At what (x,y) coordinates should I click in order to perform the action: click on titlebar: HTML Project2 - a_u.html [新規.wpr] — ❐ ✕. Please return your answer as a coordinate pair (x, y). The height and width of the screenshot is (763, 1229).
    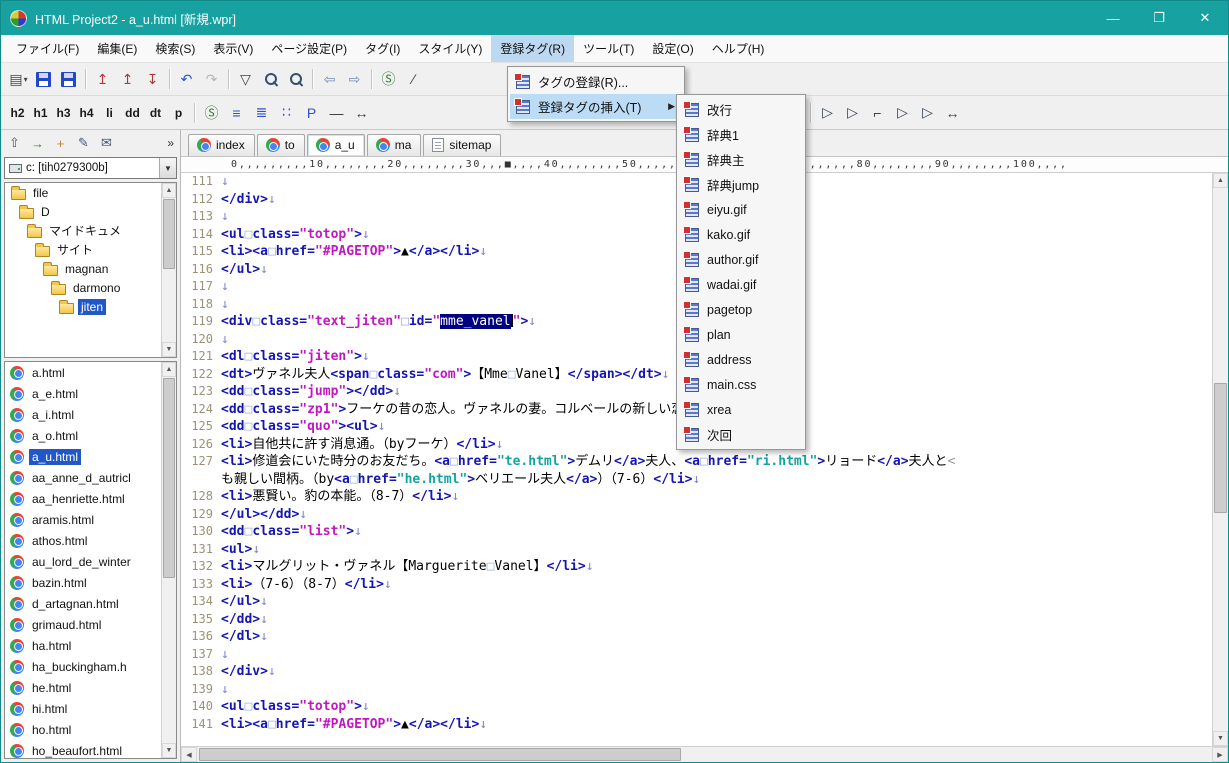
    Looking at the image, I should click on (614, 18).